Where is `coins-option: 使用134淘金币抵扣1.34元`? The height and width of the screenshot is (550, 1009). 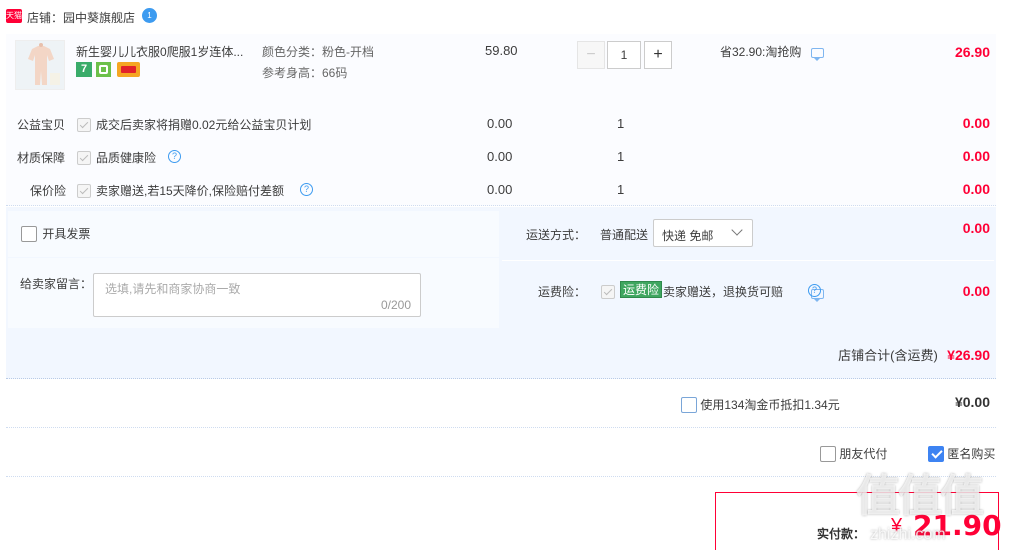
coins-option: 使用134淘金币抵扣1.34元 is located at coordinates (760, 404).